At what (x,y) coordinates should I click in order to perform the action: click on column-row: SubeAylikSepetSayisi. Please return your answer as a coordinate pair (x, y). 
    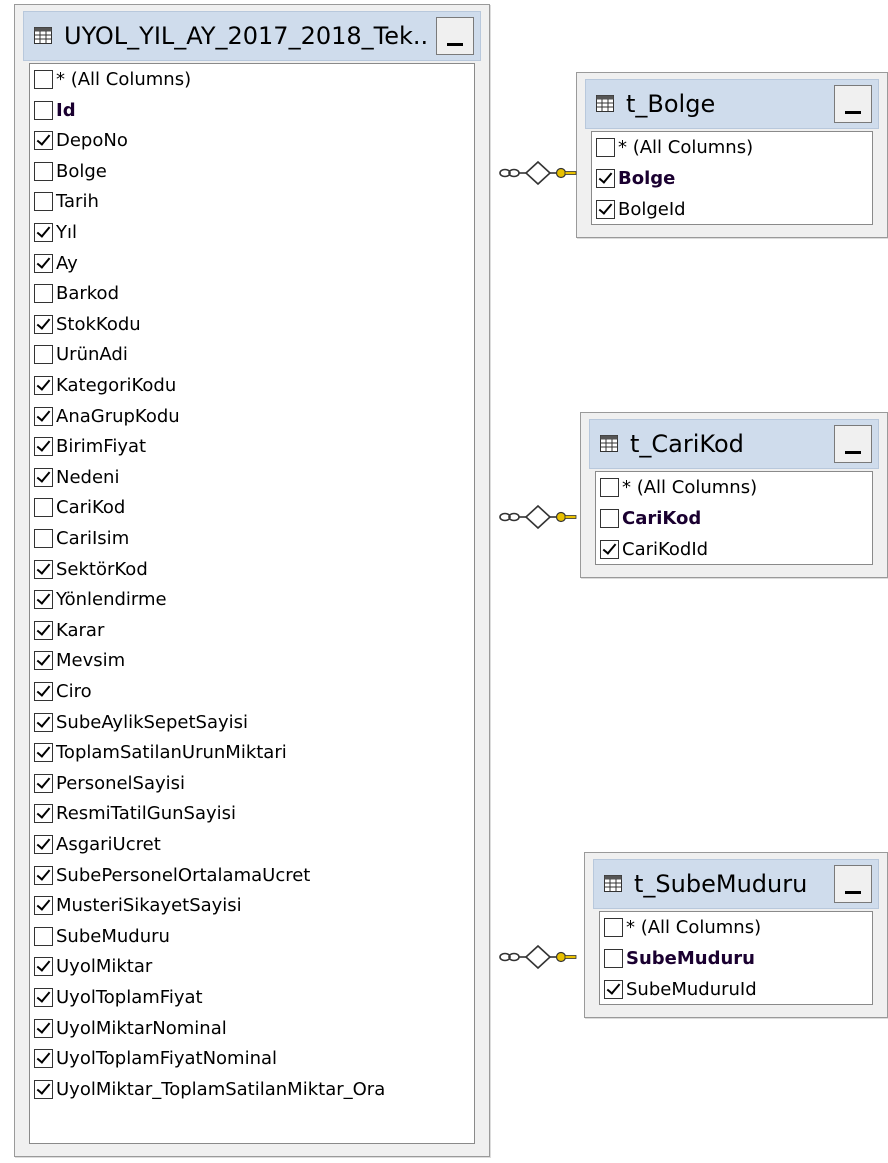
    Looking at the image, I should click on (141, 722).